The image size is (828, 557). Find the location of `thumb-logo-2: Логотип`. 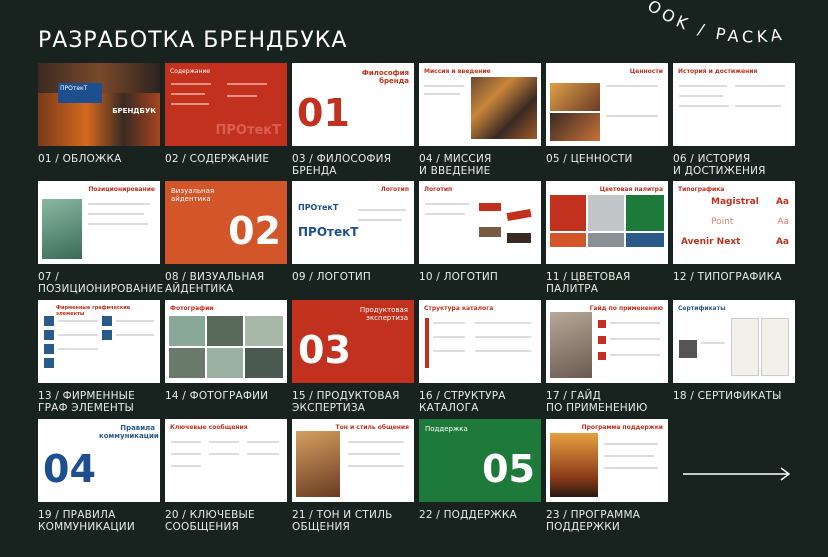

thumb-logo-2: Логотип is located at coordinates (480, 222).